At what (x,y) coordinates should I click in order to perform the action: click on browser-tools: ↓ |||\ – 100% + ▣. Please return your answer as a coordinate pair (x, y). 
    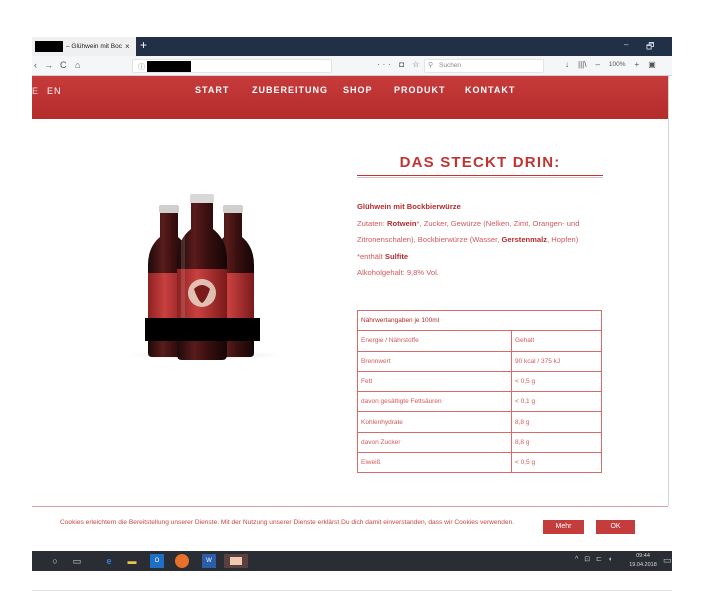
    Looking at the image, I should click on (610, 65).